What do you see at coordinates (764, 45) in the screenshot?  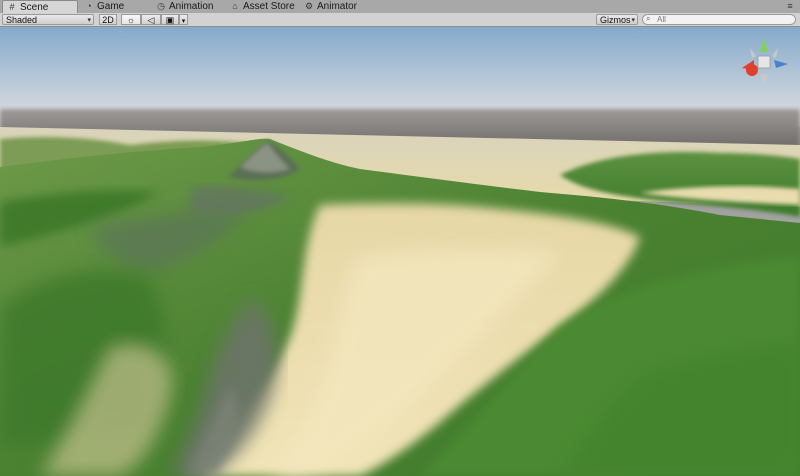 I see `gizmo-y-axis-cone` at bounding box center [764, 45].